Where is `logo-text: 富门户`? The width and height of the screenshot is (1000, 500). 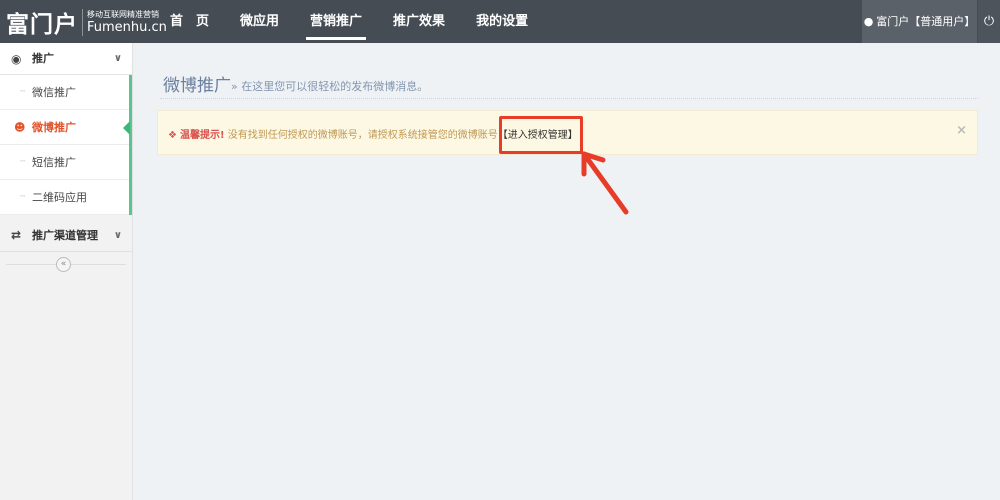 logo-text: 富门户 is located at coordinates (42, 25).